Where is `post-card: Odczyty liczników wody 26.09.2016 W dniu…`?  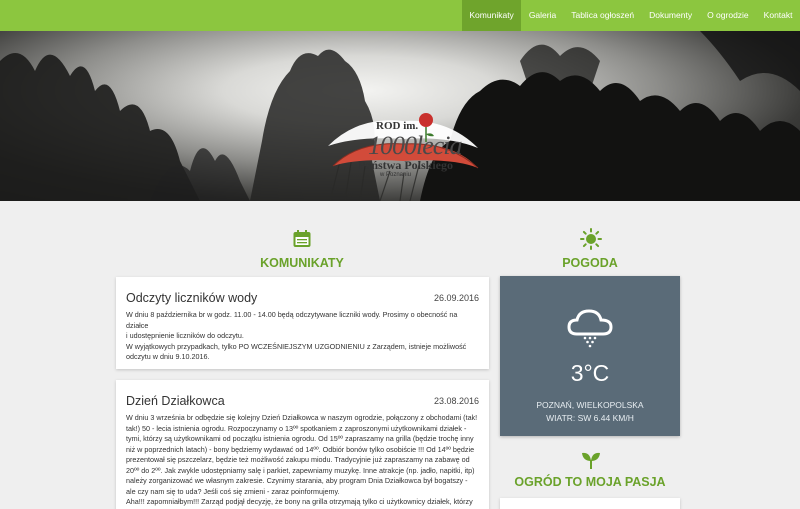
post-card: Odczyty liczników wody 26.09.2016 W dniu… is located at coordinates (302, 323).